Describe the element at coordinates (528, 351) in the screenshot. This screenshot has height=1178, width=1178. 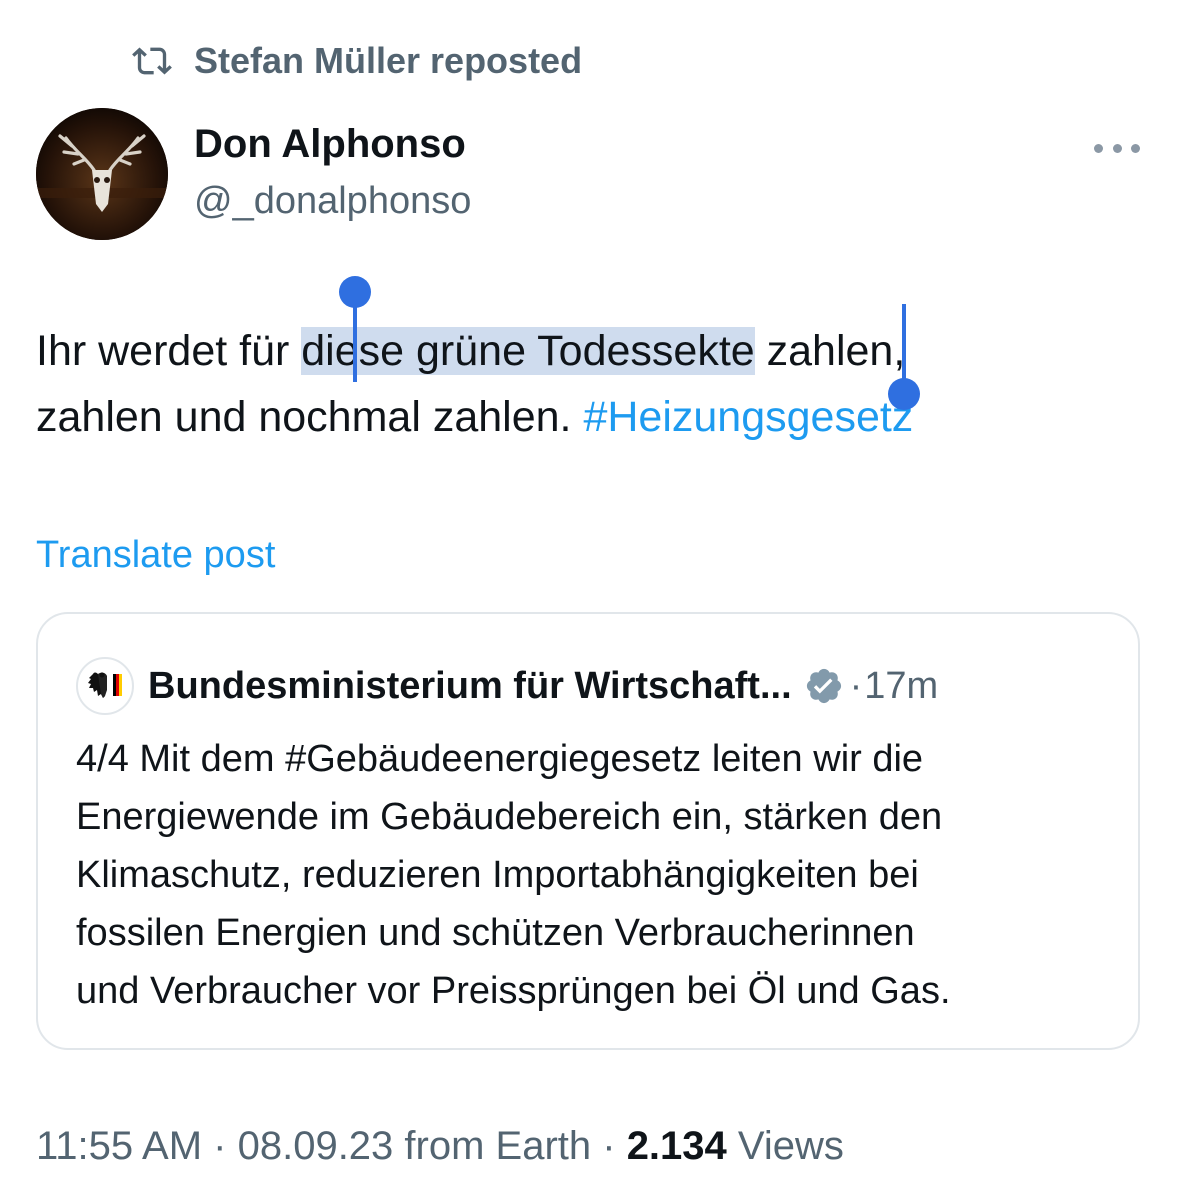
I see `selected-text: diese grüne Todessekte` at that location.